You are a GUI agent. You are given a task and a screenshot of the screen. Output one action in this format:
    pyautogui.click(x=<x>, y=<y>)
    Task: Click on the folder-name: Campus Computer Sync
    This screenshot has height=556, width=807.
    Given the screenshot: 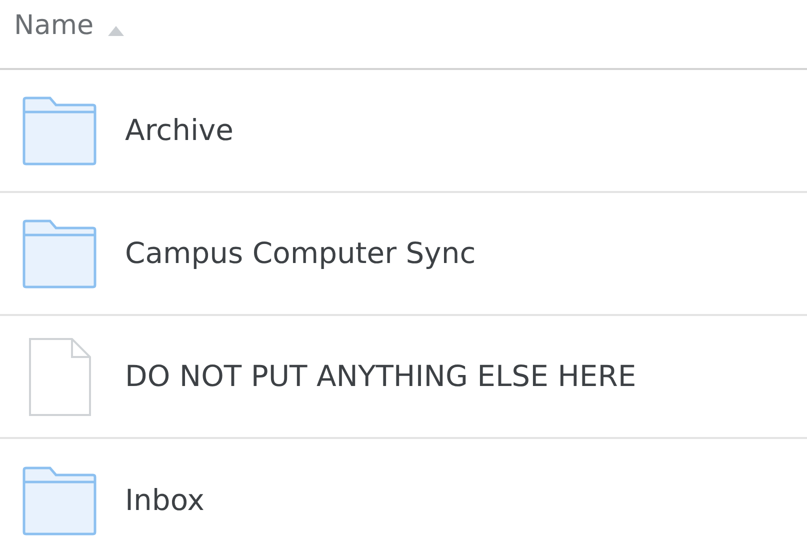 What is the action you would take?
    pyautogui.click(x=300, y=254)
    